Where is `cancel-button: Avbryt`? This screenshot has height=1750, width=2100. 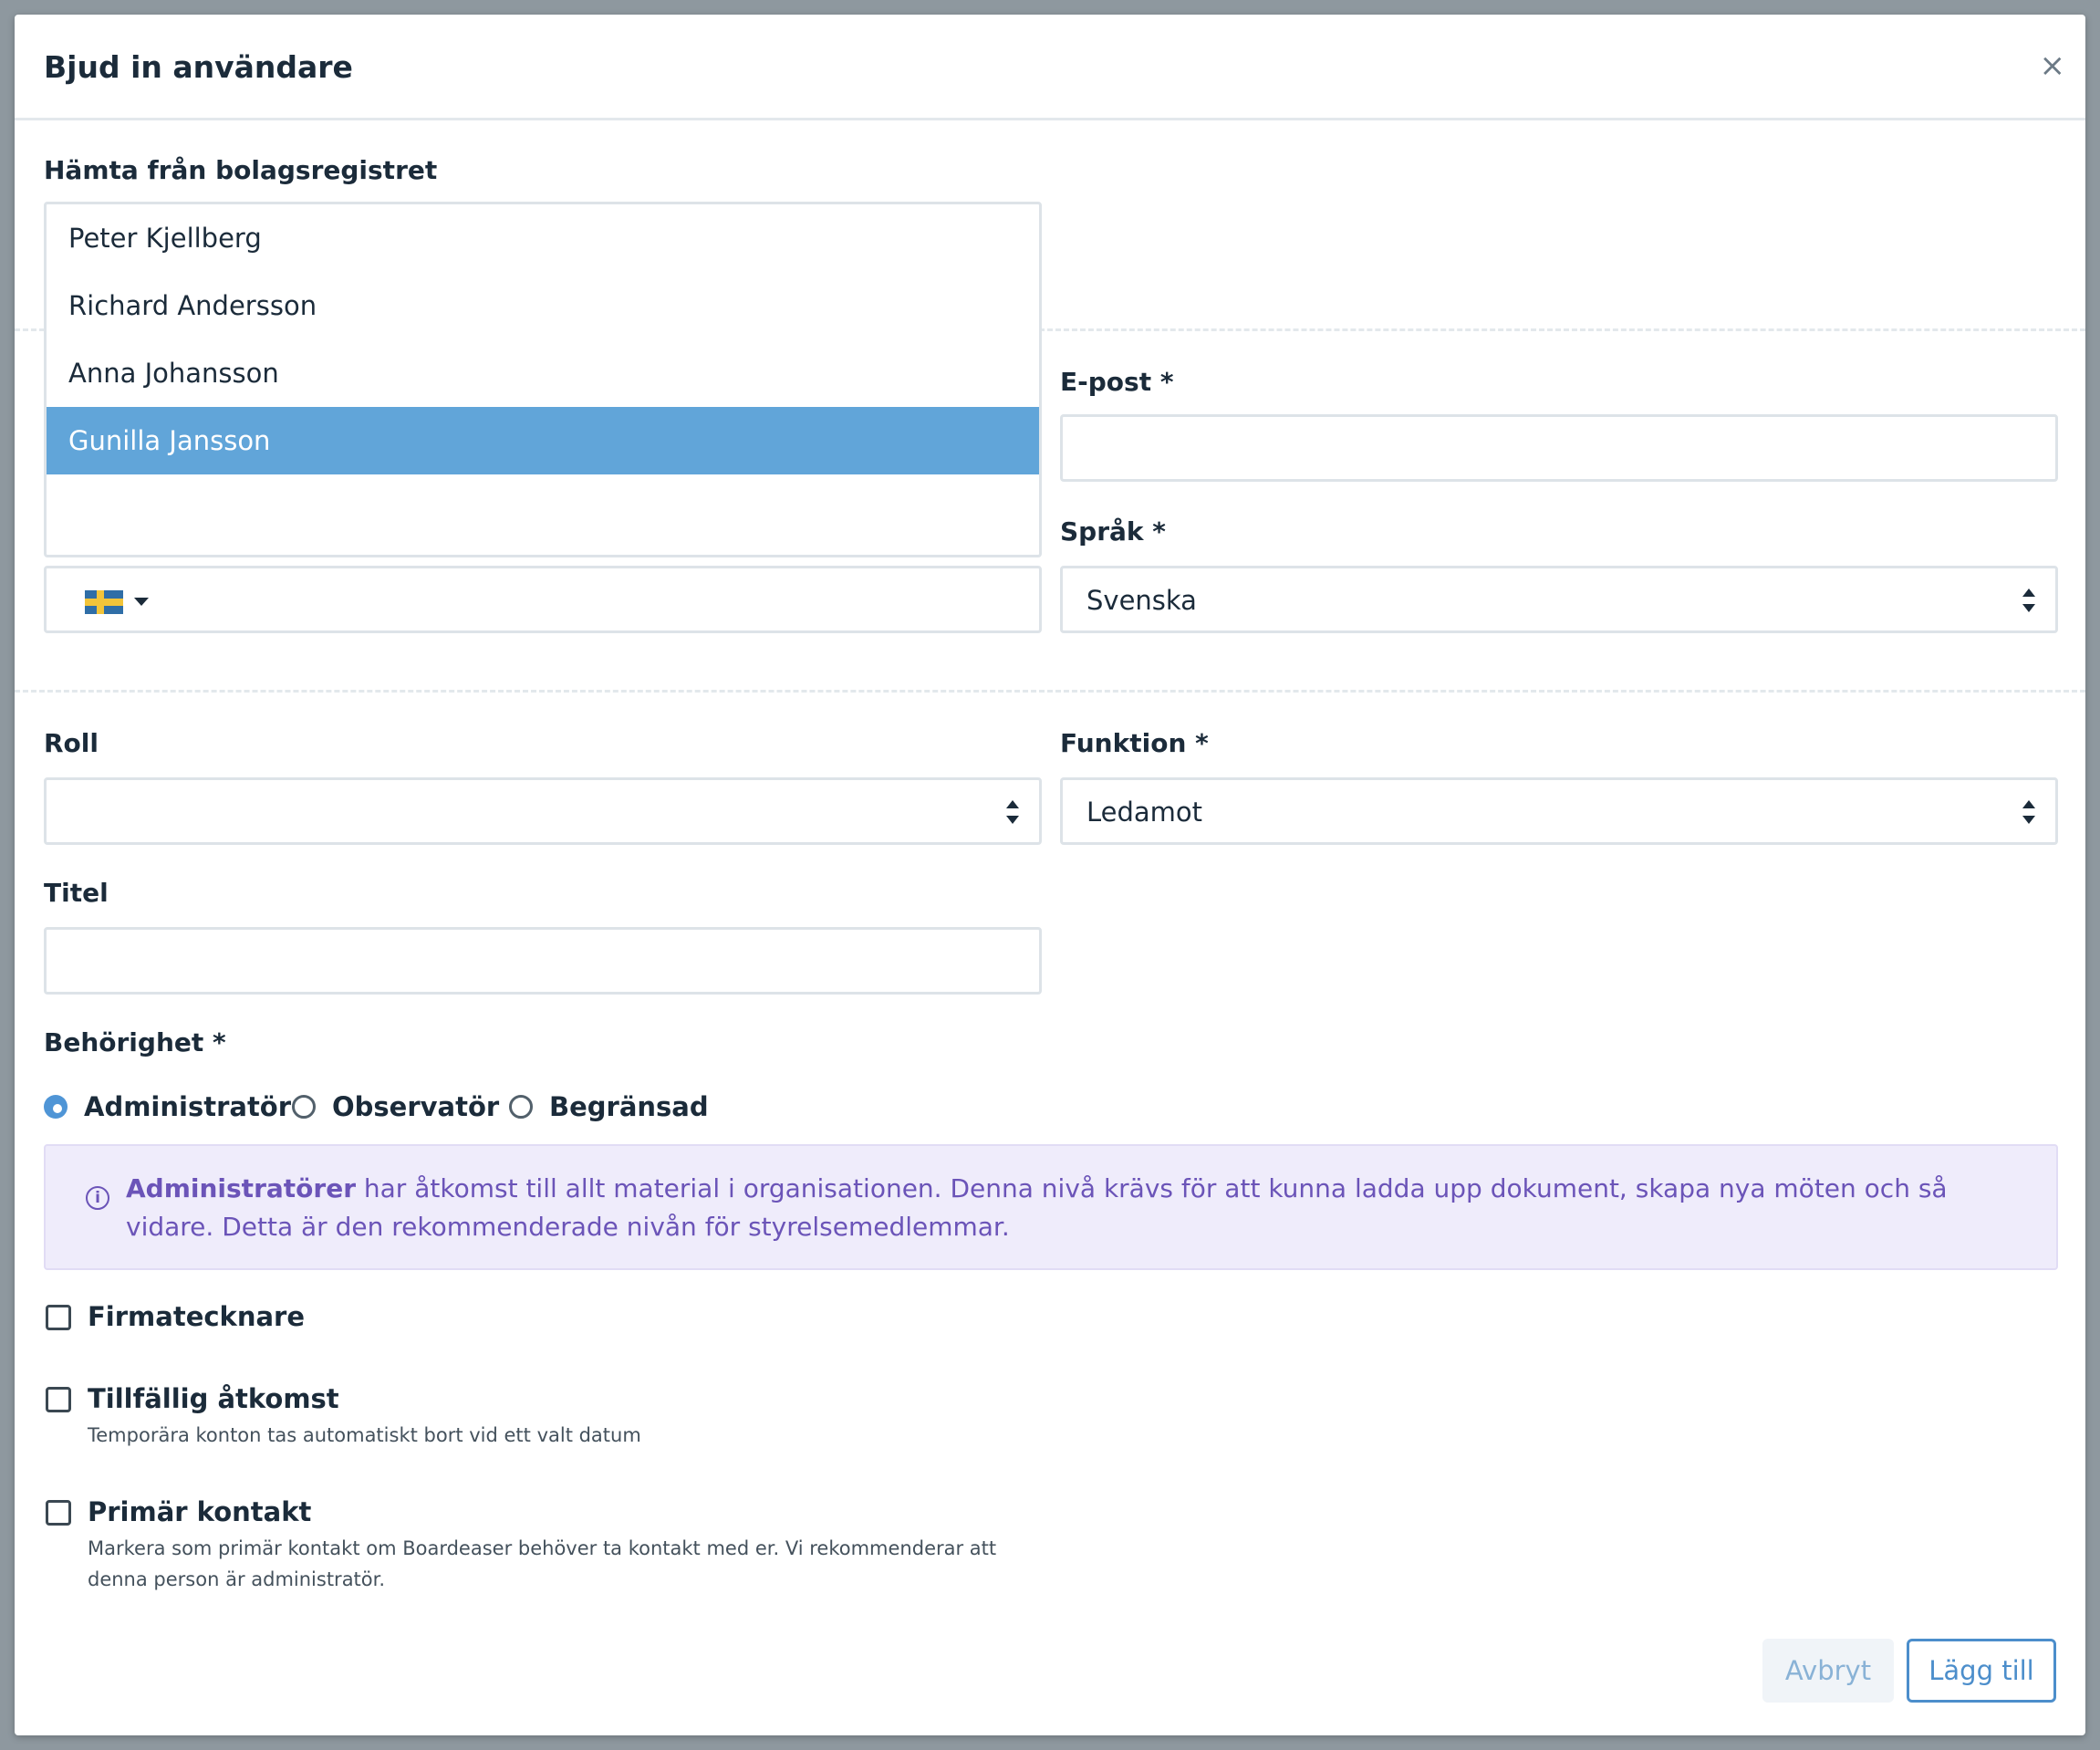 cancel-button: Avbryt is located at coordinates (1828, 1671).